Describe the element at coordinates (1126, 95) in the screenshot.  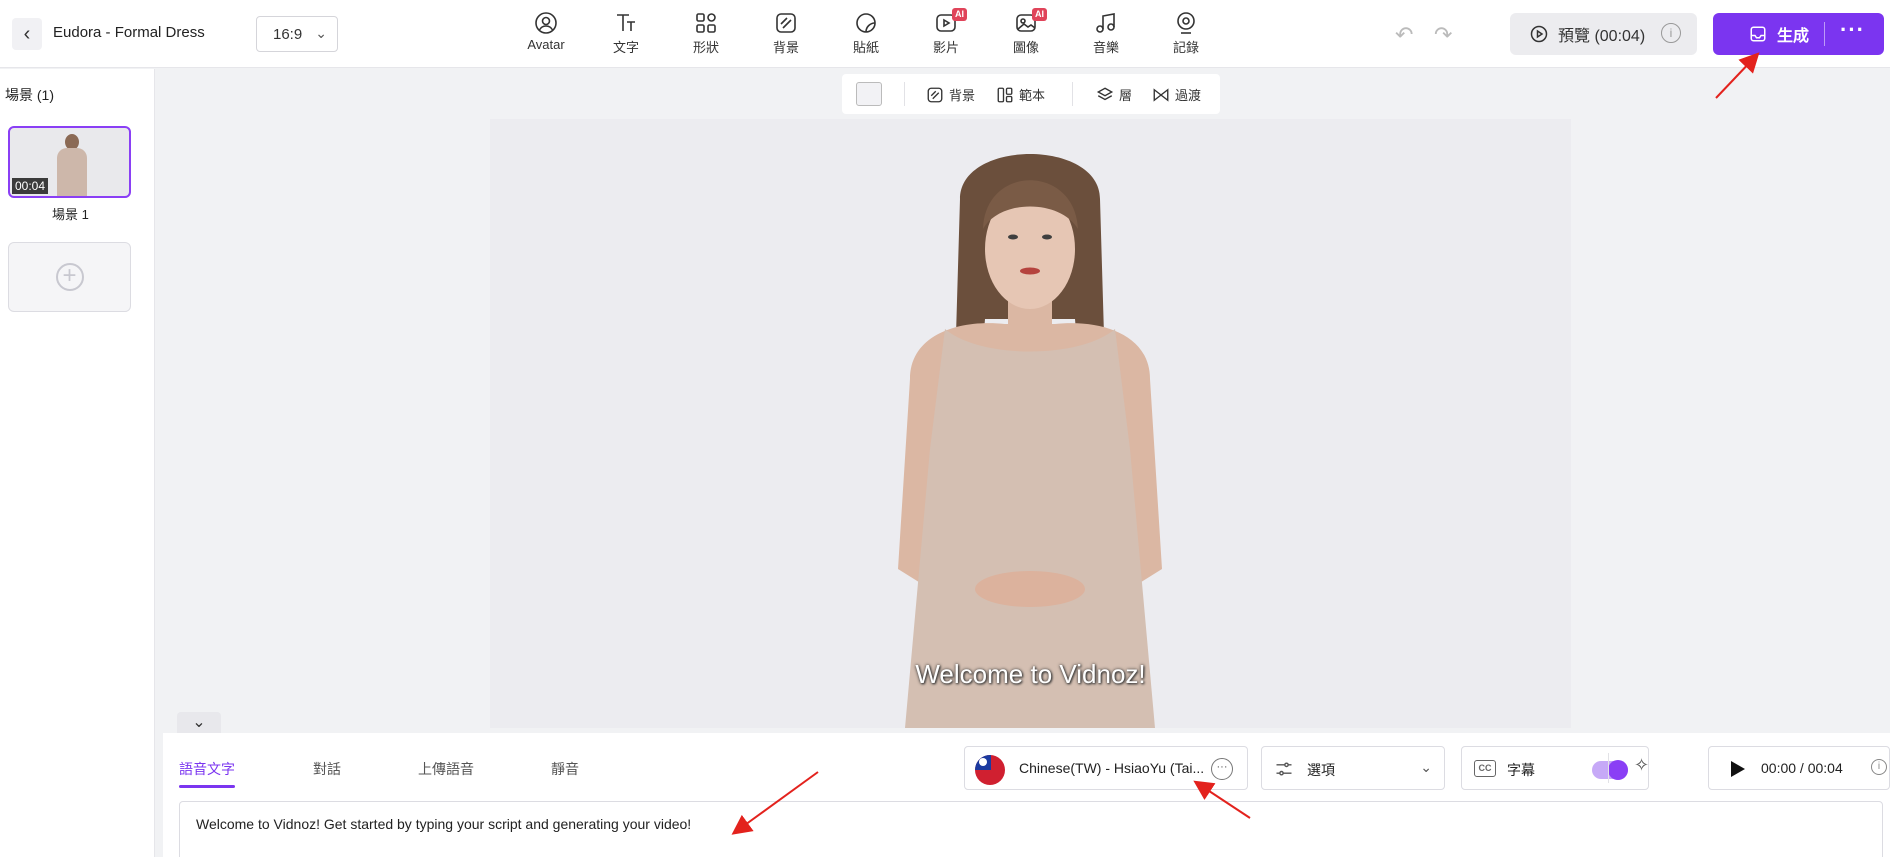
I see `layer-label: 層` at that location.